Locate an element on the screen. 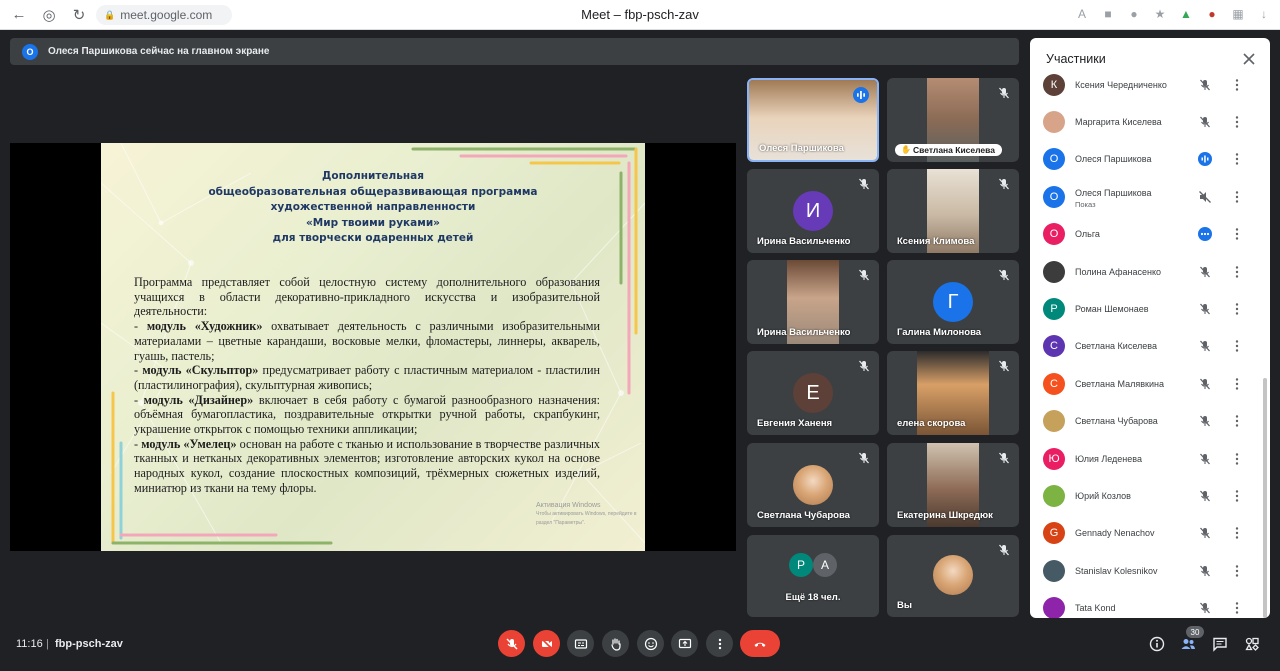 The width and height of the screenshot is (1280, 671). captions-icon is located at coordinates (580, 643).